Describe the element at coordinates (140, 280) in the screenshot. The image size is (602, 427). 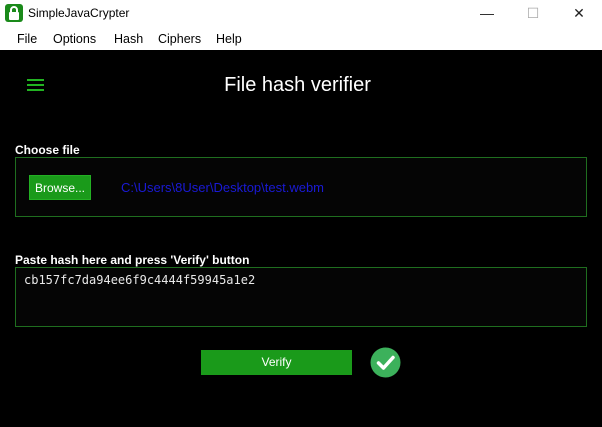
I see `hash-value: cb157fc7da94ee6f9c4444f59945a1e2` at that location.